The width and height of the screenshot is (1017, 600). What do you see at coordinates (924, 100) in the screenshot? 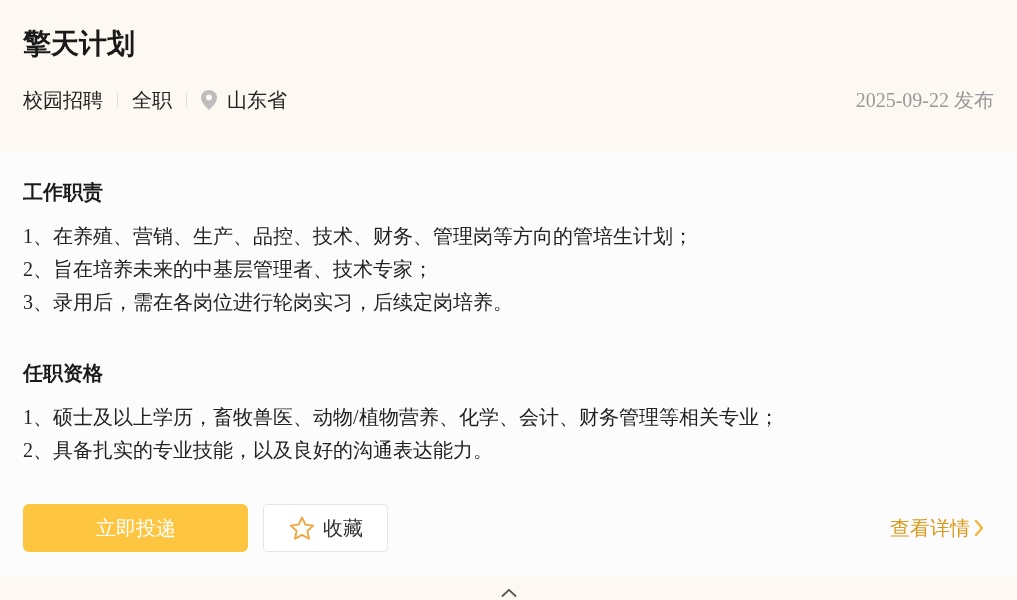
I see `publish-date: 2025-09-22 发布` at bounding box center [924, 100].